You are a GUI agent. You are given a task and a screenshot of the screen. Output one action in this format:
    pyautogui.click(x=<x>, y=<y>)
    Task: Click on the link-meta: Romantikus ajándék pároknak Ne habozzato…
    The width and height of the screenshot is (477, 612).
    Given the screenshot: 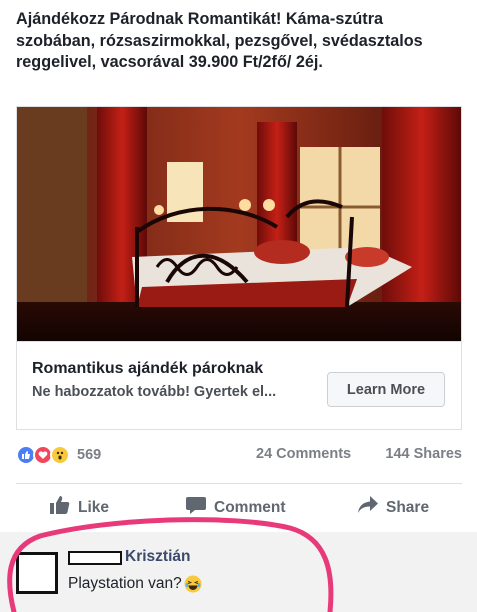 What is the action you would take?
    pyautogui.click(x=239, y=385)
    